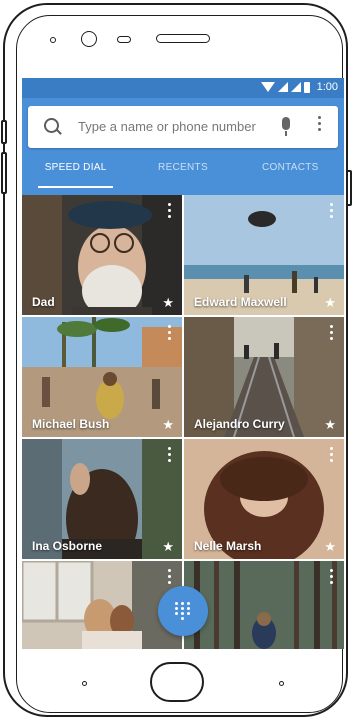 The height and width of the screenshot is (722, 353). Describe the element at coordinates (306, 87) in the screenshot. I see `battery-icon` at that location.